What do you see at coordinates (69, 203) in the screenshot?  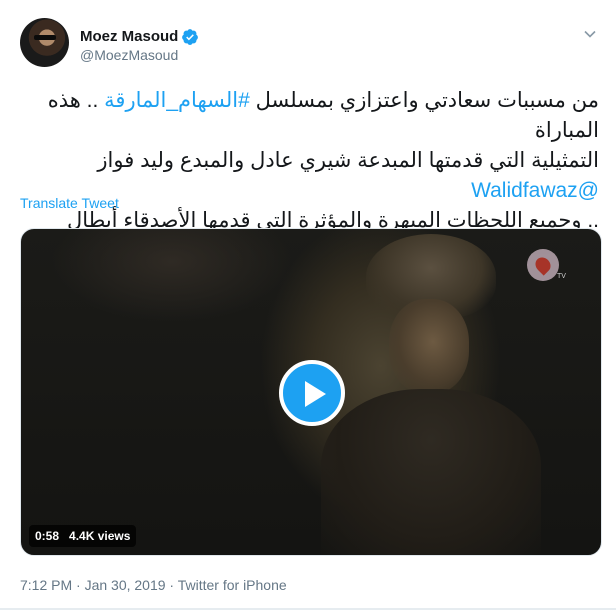 I see `translate-tweet-link: Translate Tweet` at bounding box center [69, 203].